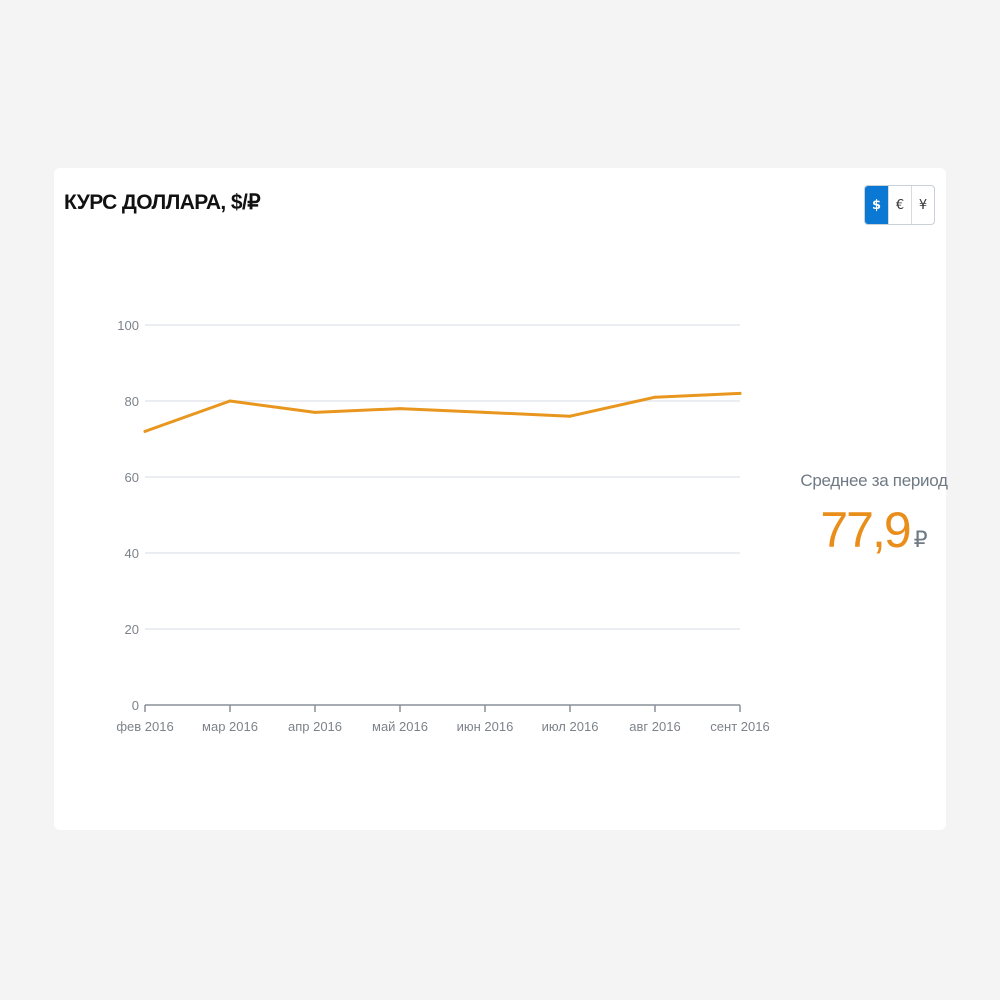 This screenshot has height=1000, width=1000. Describe the element at coordinates (485, 726) in the screenshot. I see `x-tick-label: июн 2016` at that location.